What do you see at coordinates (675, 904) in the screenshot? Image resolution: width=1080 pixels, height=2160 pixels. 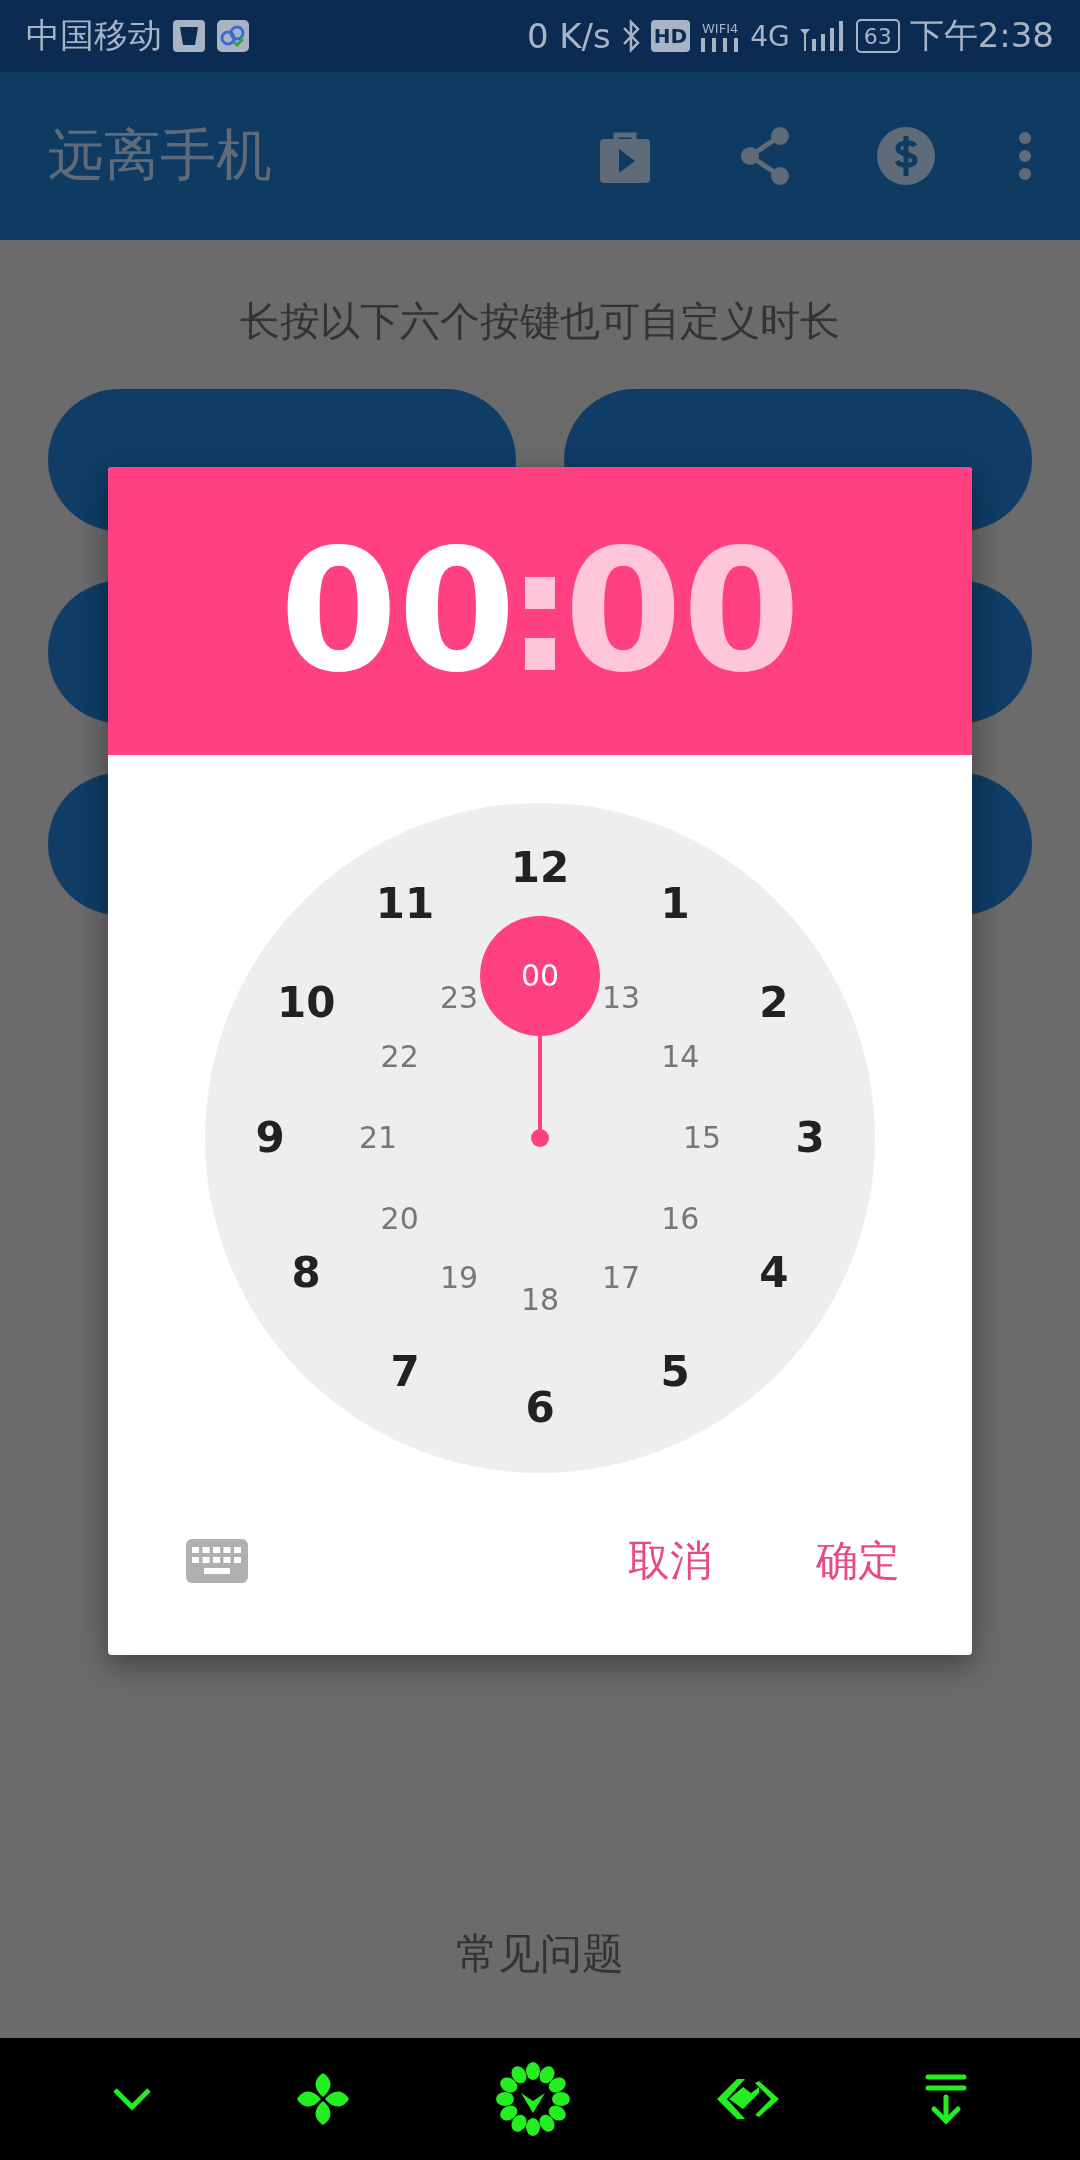 I see `hour-number: 1` at bounding box center [675, 904].